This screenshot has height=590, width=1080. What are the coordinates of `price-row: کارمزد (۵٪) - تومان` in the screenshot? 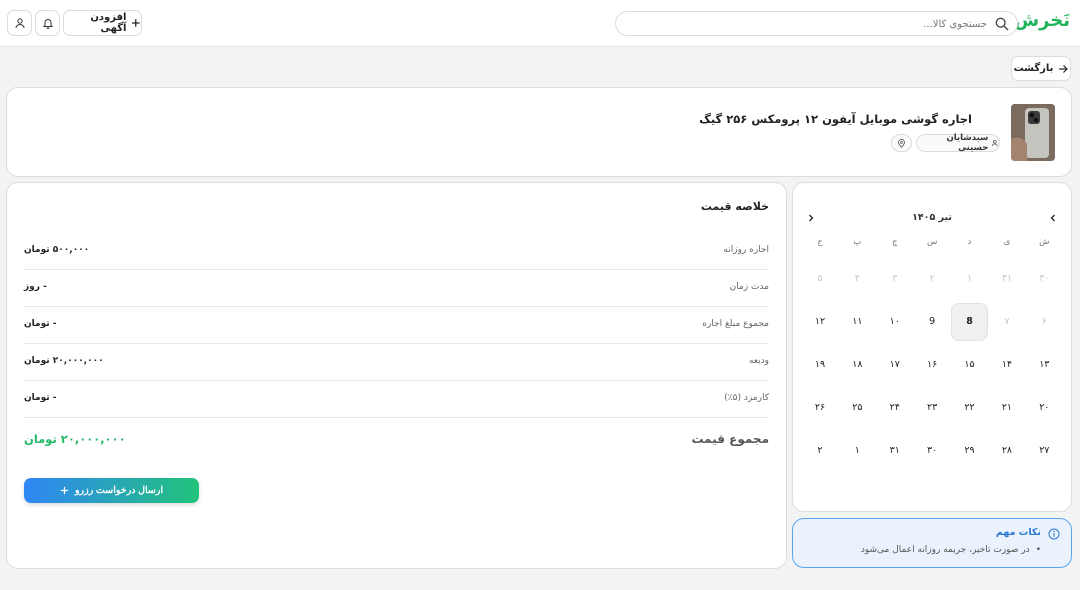 It's located at (396, 399).